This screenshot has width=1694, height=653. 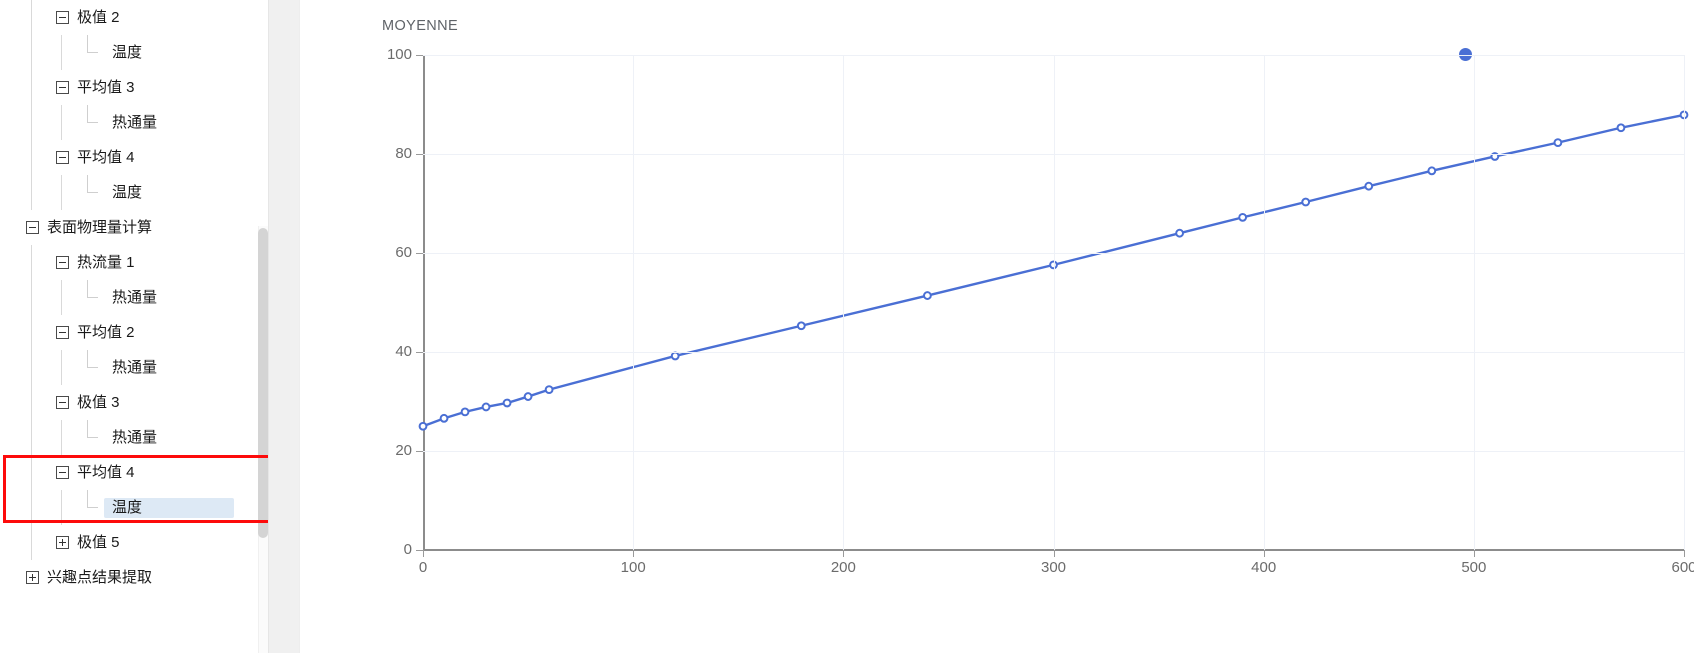 I want to click on tree-item-label: 平均值 2, so click(x=105, y=333).